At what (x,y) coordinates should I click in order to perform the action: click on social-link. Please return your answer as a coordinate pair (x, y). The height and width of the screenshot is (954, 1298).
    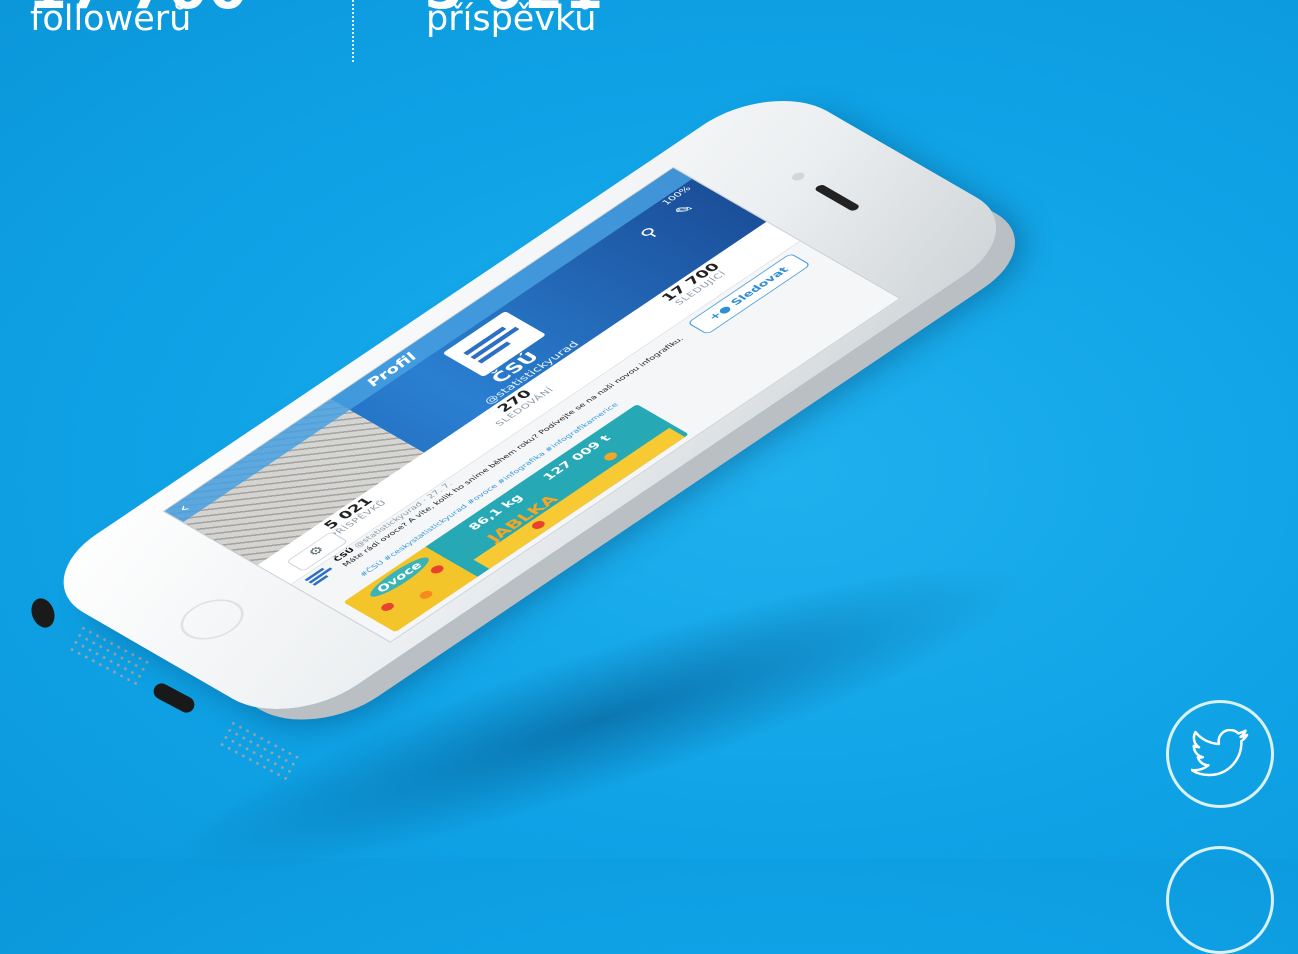
    Looking at the image, I should click on (1220, 900).